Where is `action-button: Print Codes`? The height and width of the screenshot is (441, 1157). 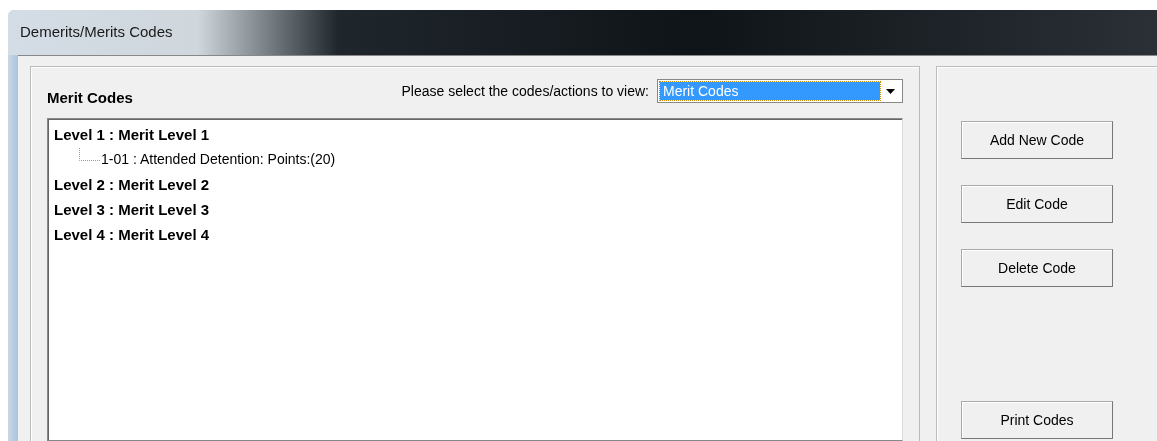 action-button: Print Codes is located at coordinates (1037, 420).